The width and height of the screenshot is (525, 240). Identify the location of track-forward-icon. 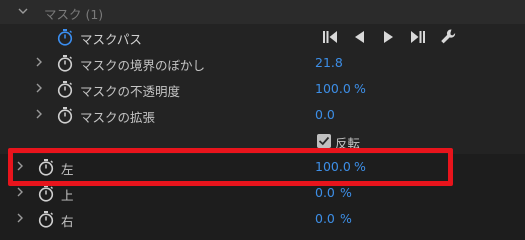
(418, 37).